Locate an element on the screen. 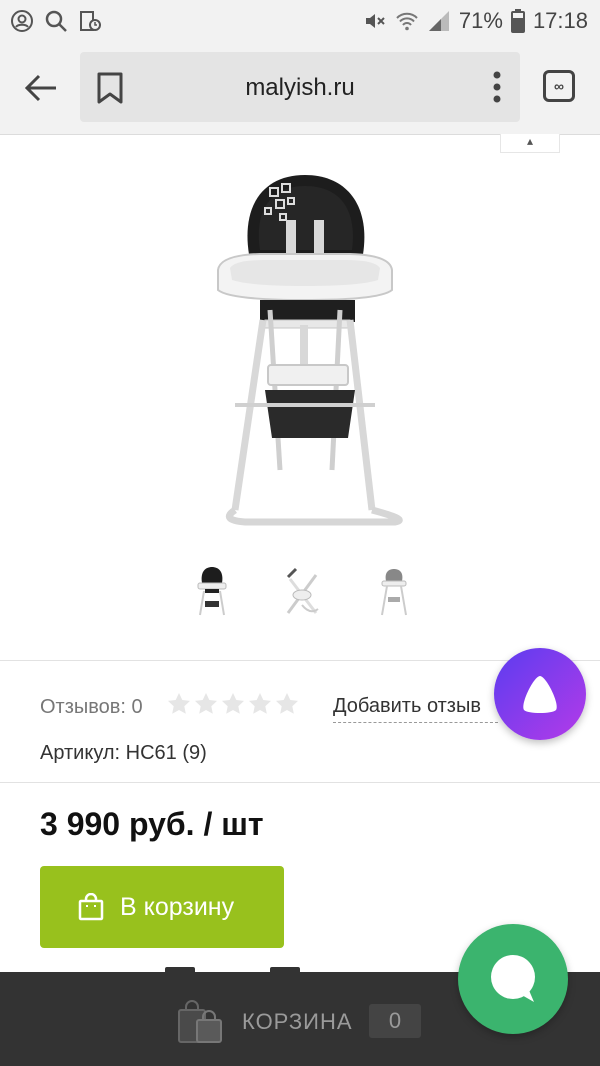  wifi-icon is located at coordinates (407, 21).